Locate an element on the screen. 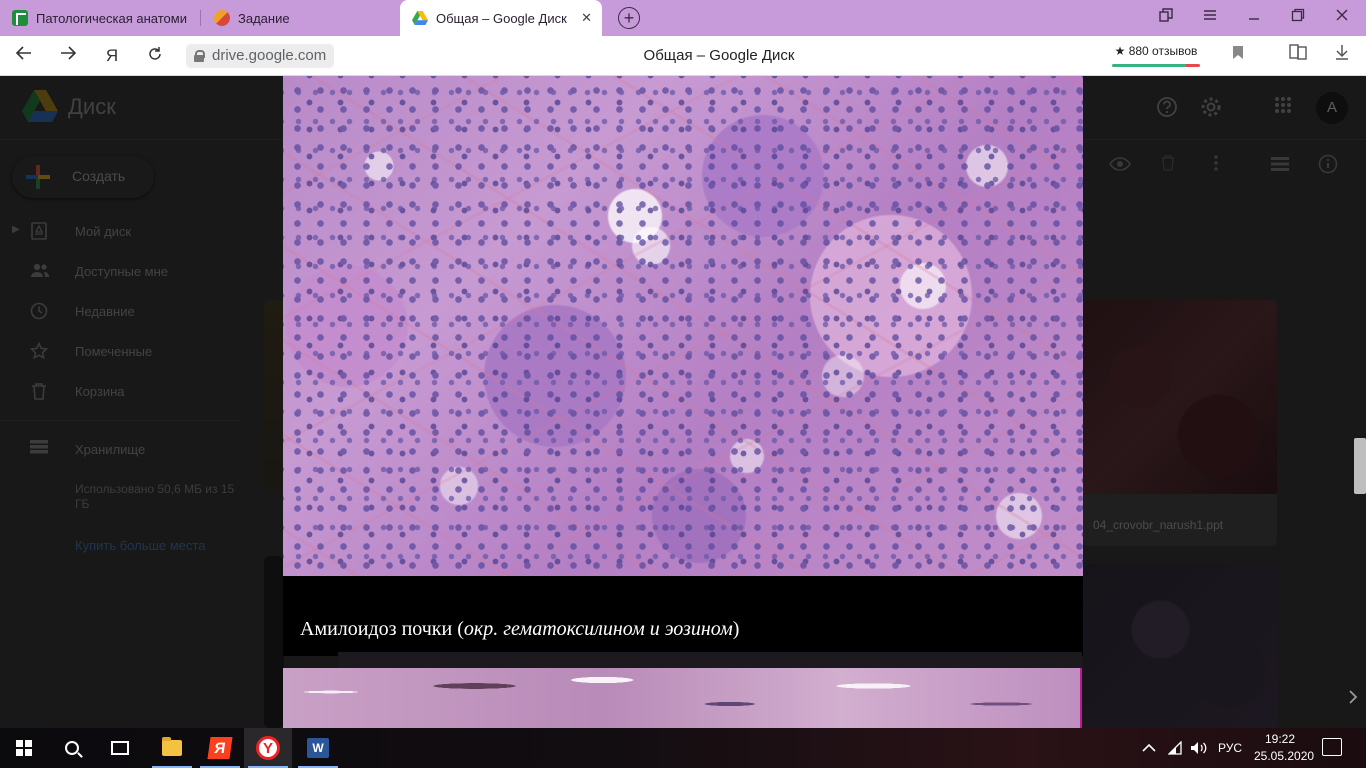  tab-pathological-anatomy: Патологическая анатоми is located at coordinates (100, 18).